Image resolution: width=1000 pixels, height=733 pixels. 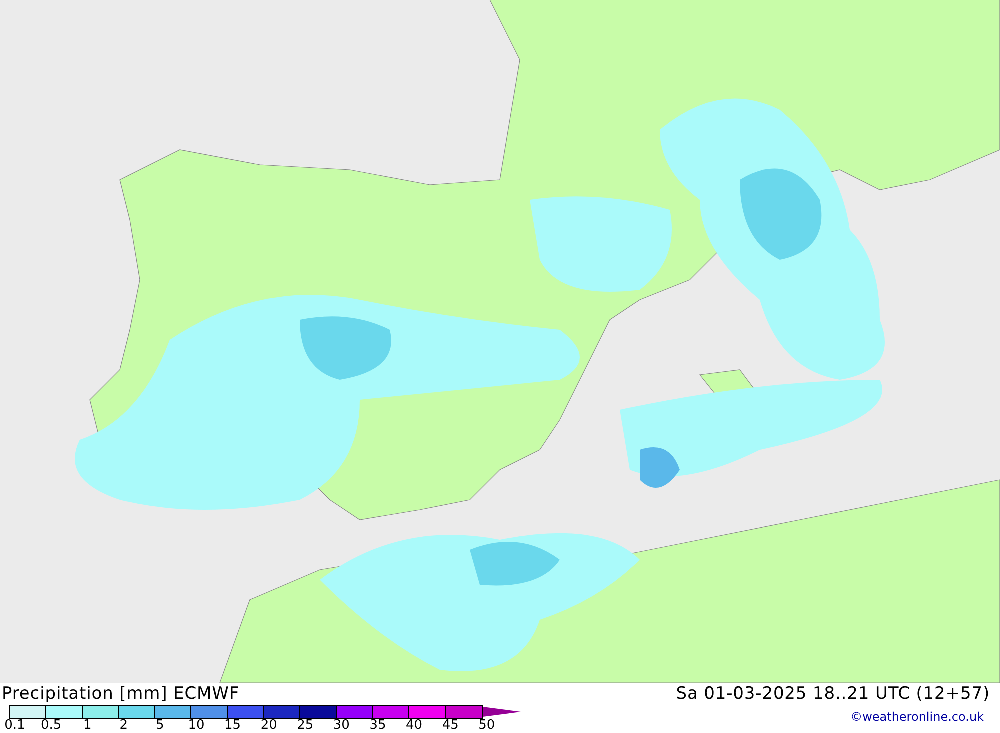 I want to click on scale-label: 40, so click(x=414, y=726).